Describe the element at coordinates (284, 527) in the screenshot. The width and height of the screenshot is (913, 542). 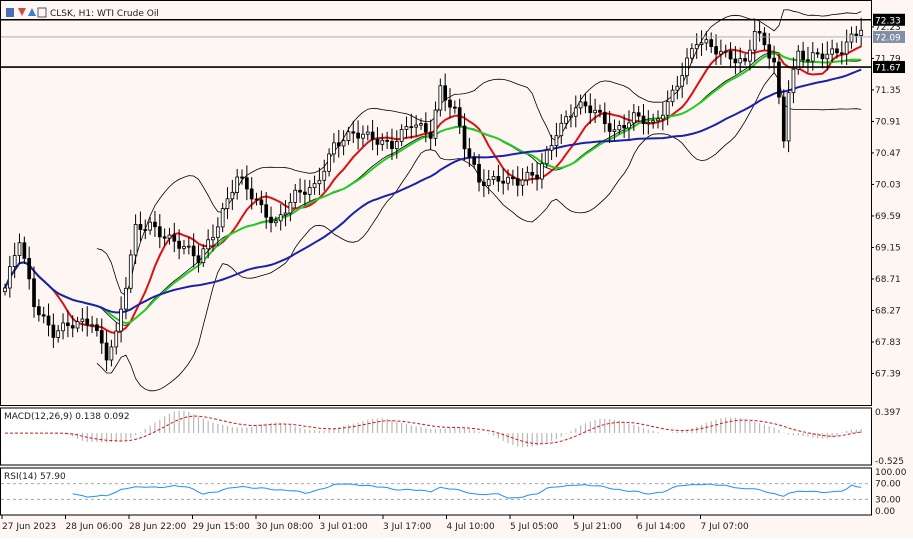
I see `time-axis-tick-label: 30 Jun 08:00` at that location.